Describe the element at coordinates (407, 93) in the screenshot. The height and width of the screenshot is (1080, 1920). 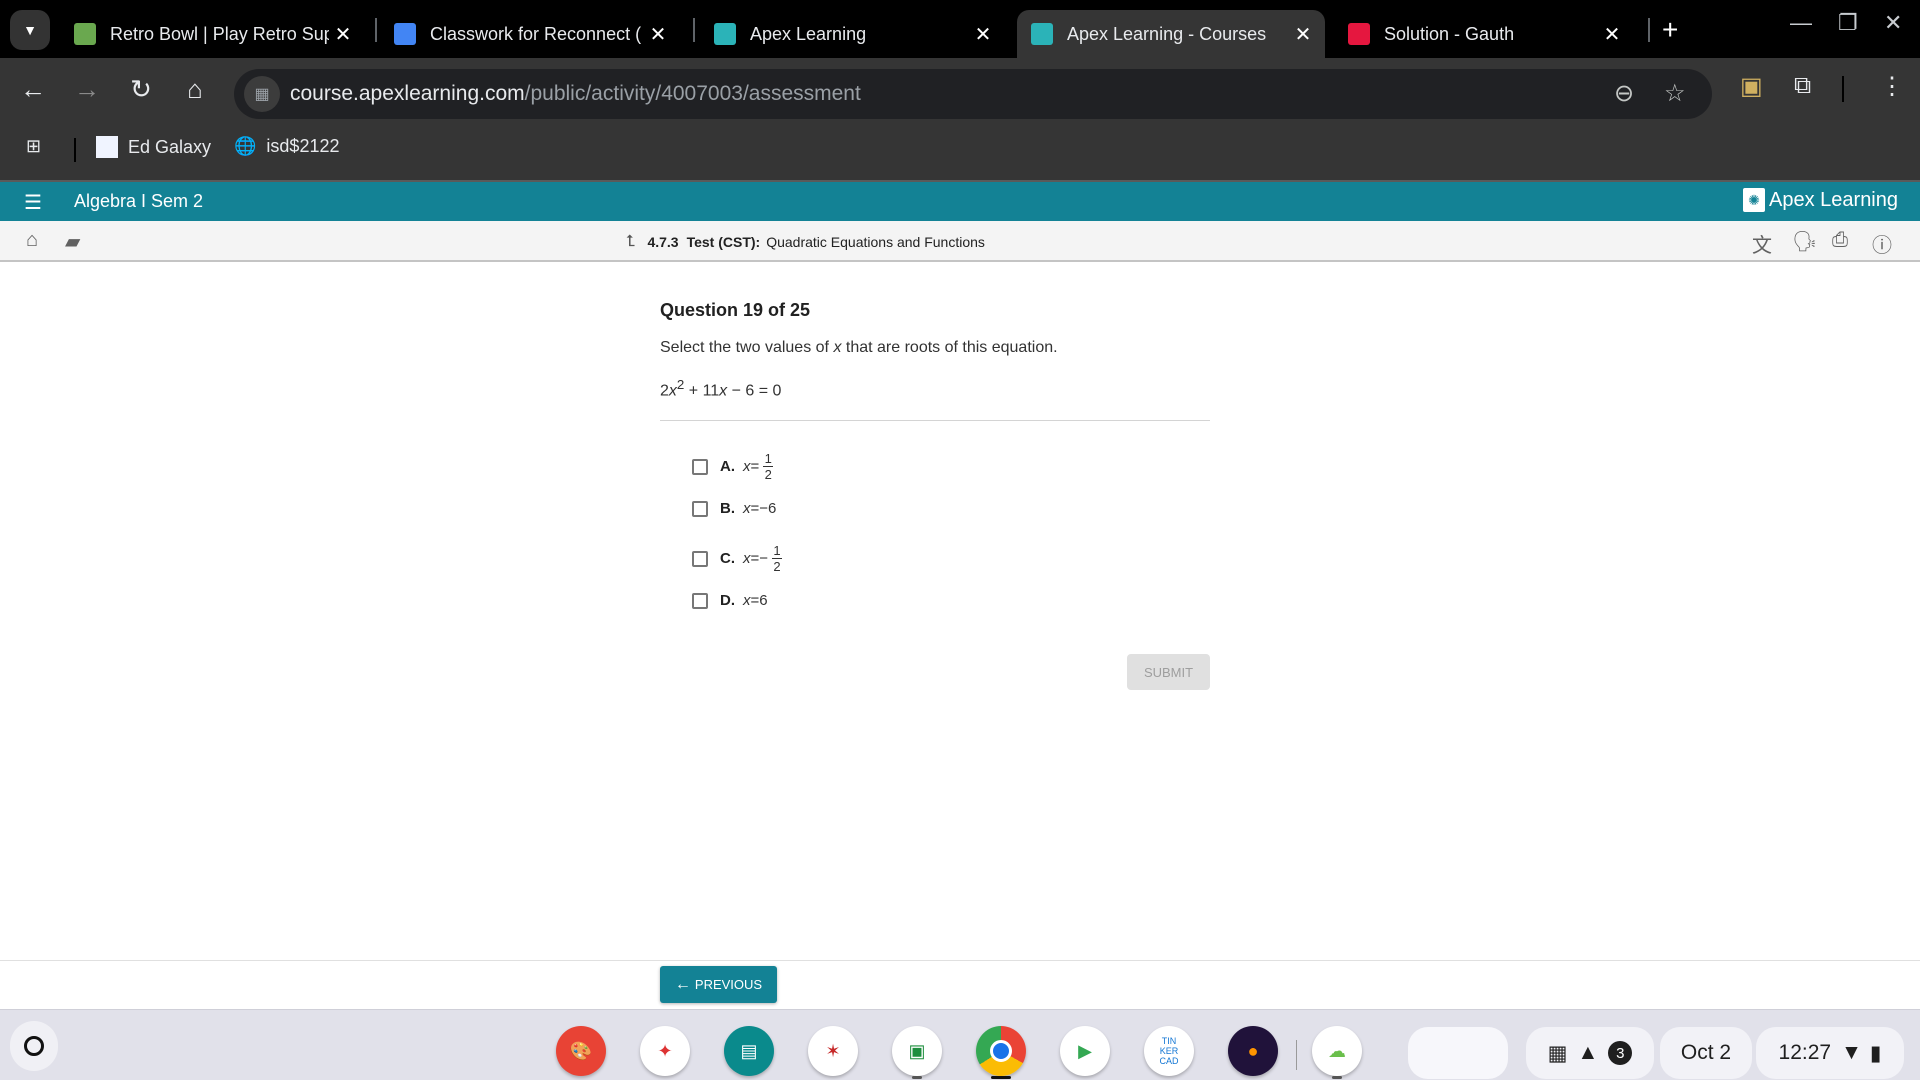
I see `url-host: course.apexlearning.com` at that location.